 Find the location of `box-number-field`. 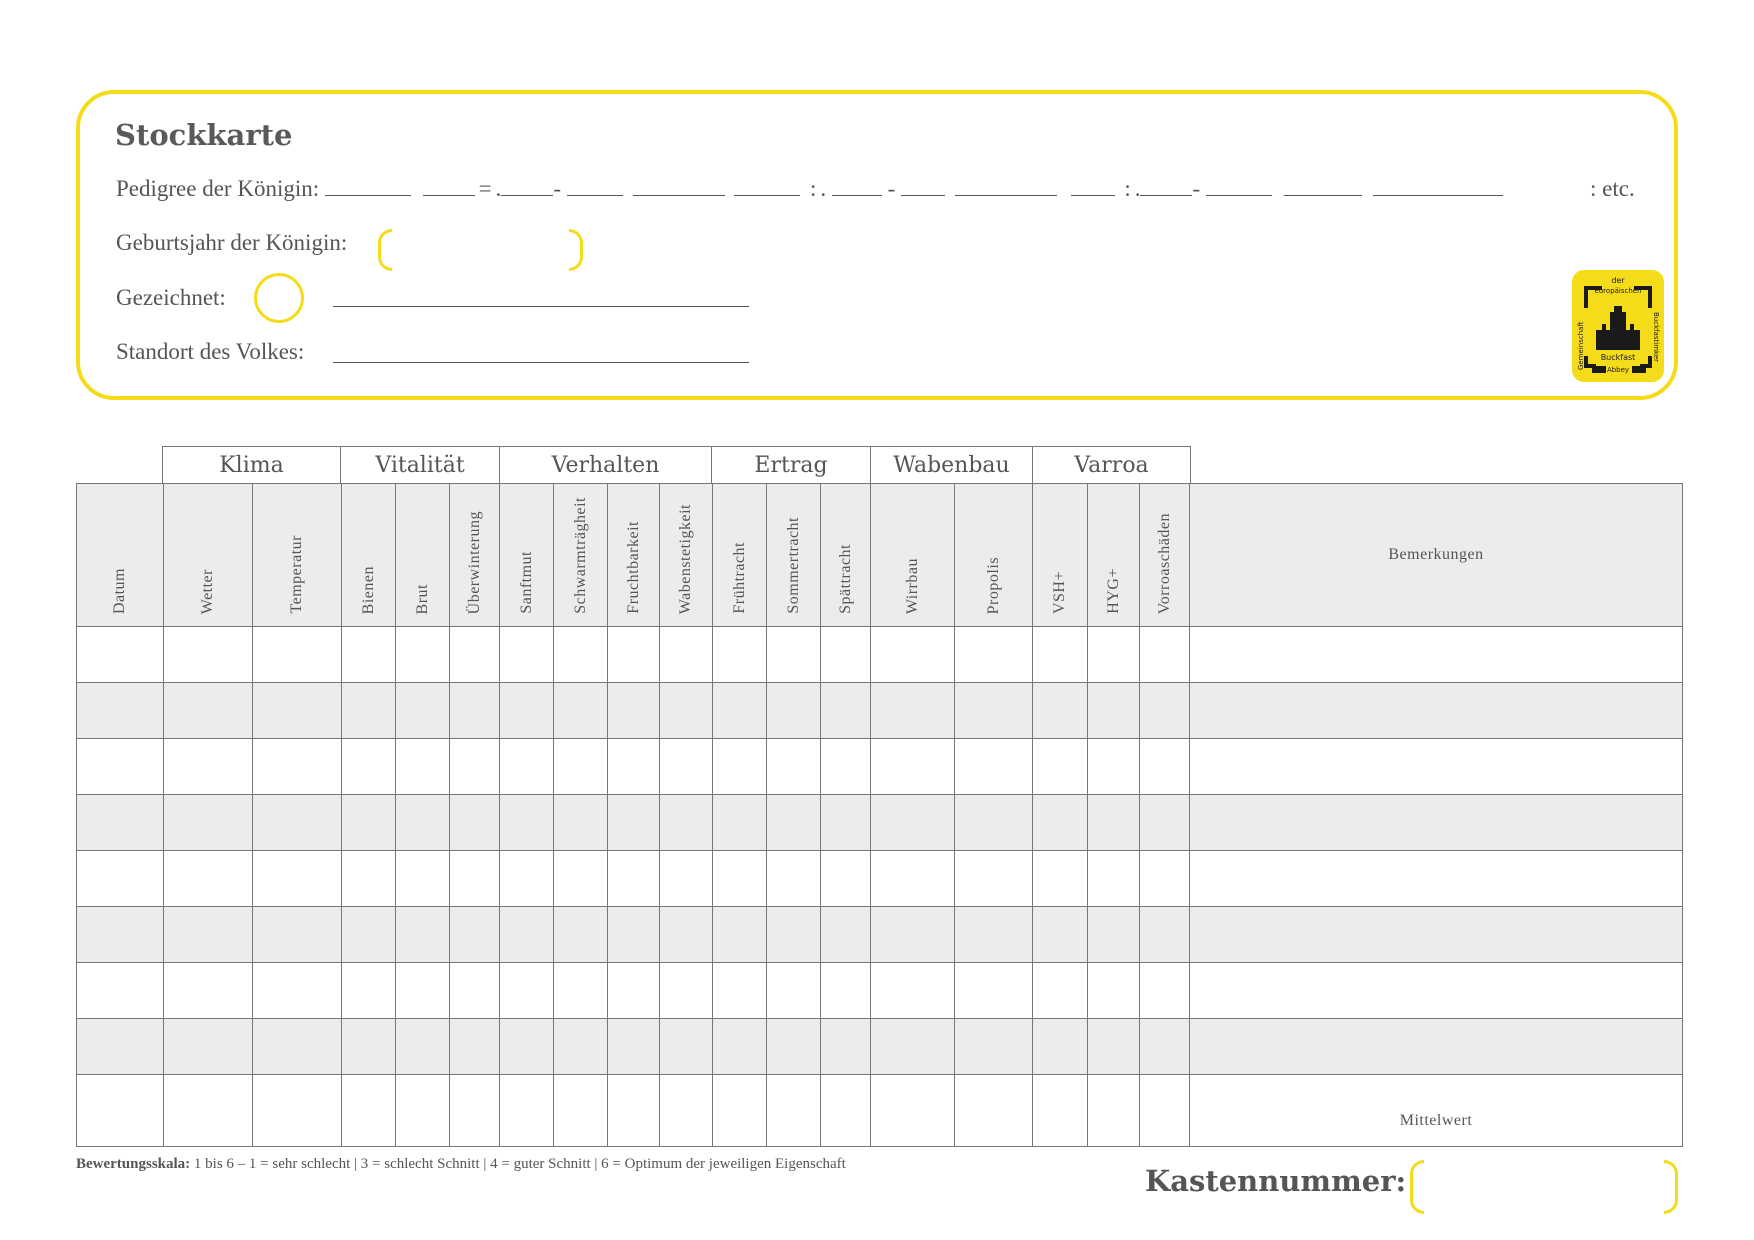

box-number-field is located at coordinates (1544, 1187).